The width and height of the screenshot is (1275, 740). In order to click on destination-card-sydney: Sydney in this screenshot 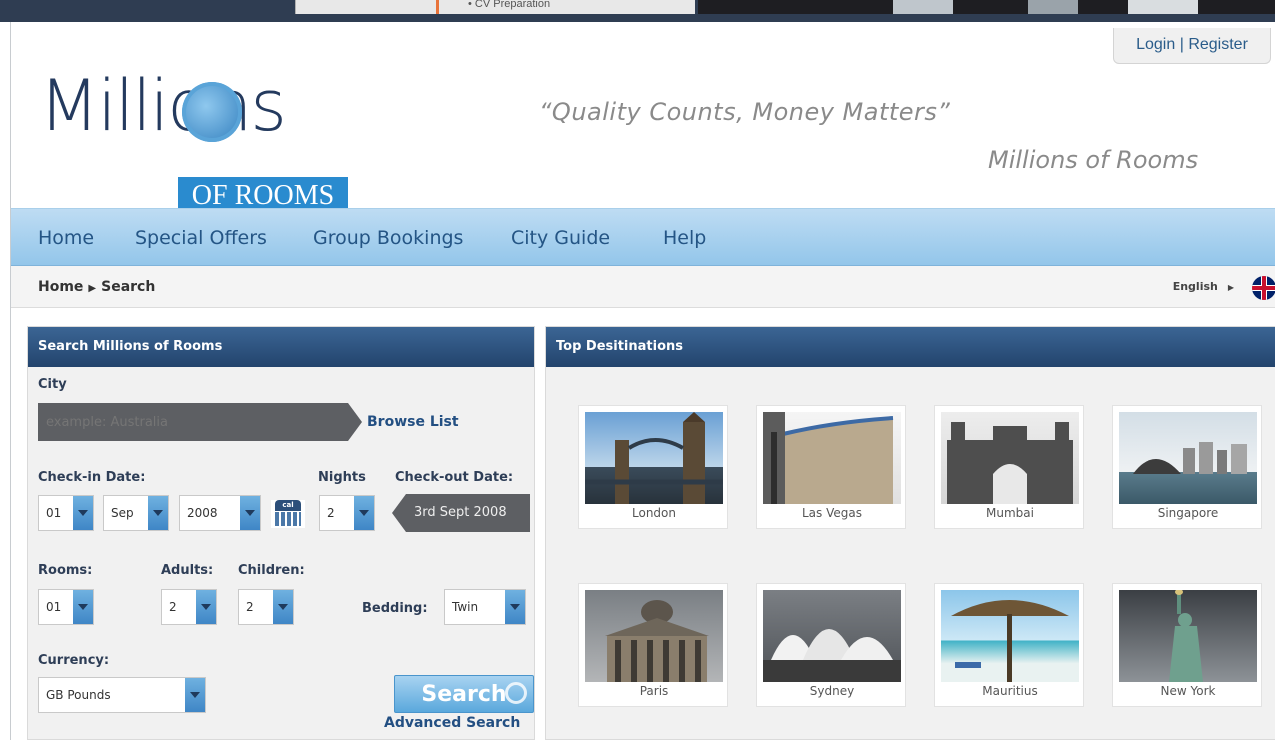, I will do `click(831, 645)`.